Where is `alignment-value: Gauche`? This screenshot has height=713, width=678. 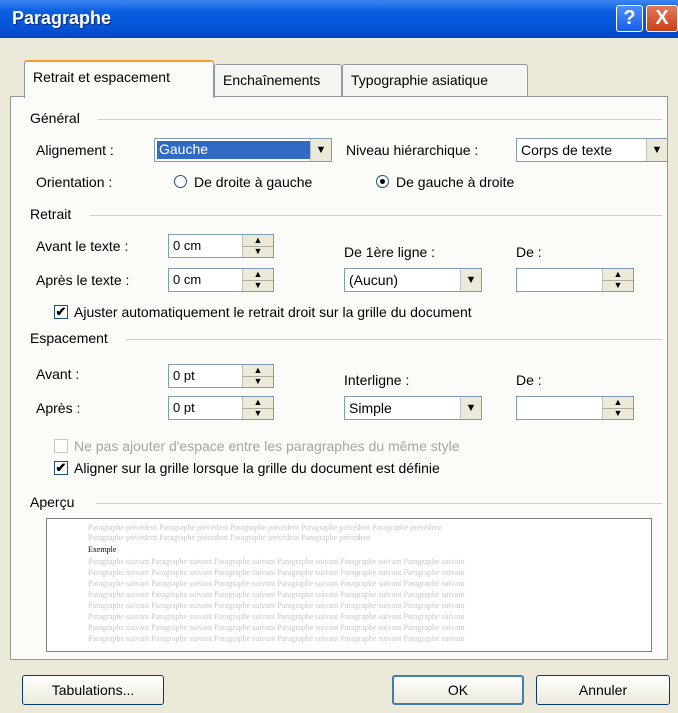
alignment-value: Gauche is located at coordinates (234, 150).